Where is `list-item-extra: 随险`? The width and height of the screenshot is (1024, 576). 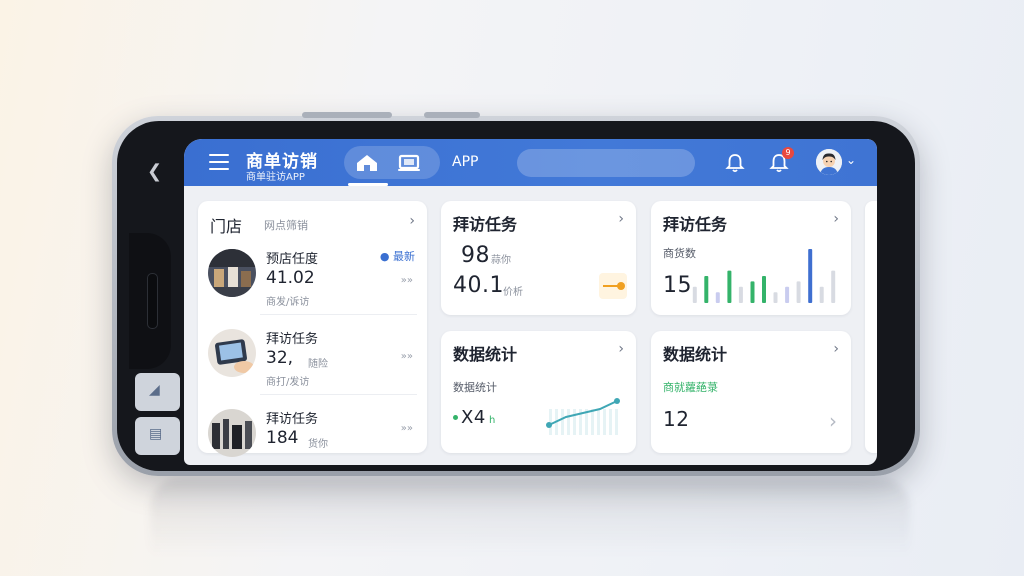
list-item-extra: 随险 is located at coordinates (318, 364).